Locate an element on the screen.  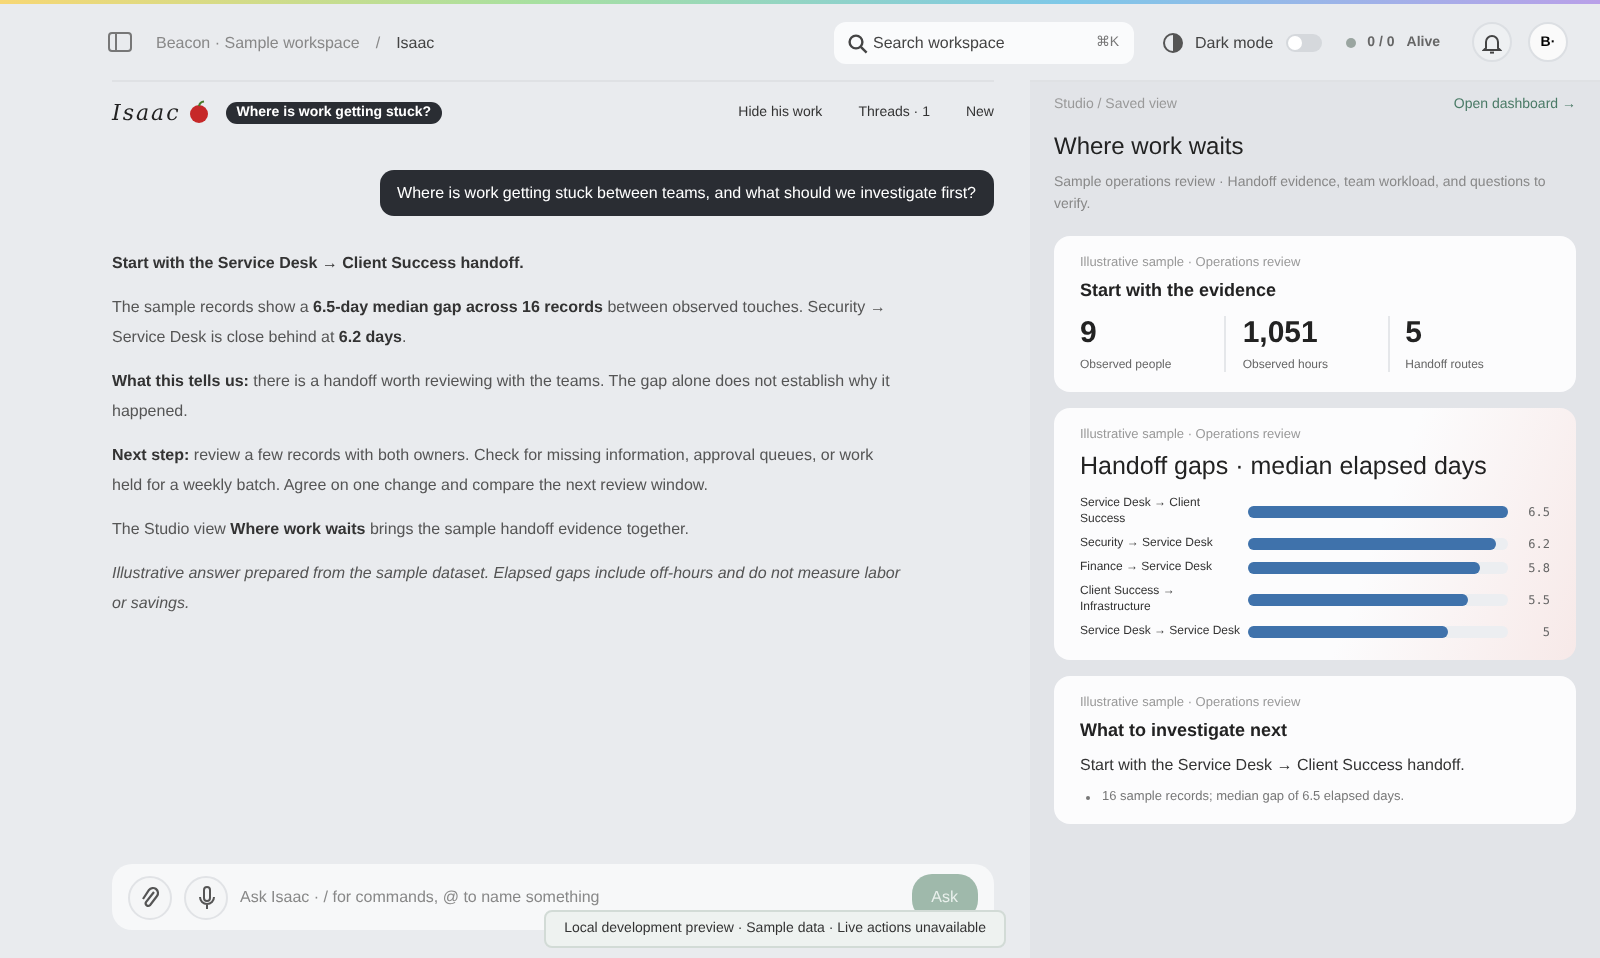
card-title: What to investigate next is located at coordinates (1185, 730).